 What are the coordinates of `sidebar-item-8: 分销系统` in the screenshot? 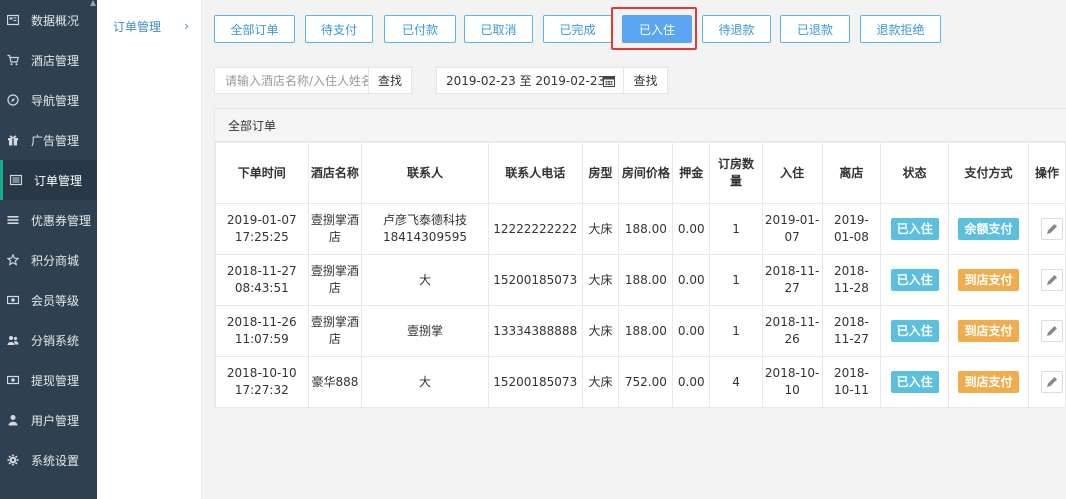 It's located at (48, 340).